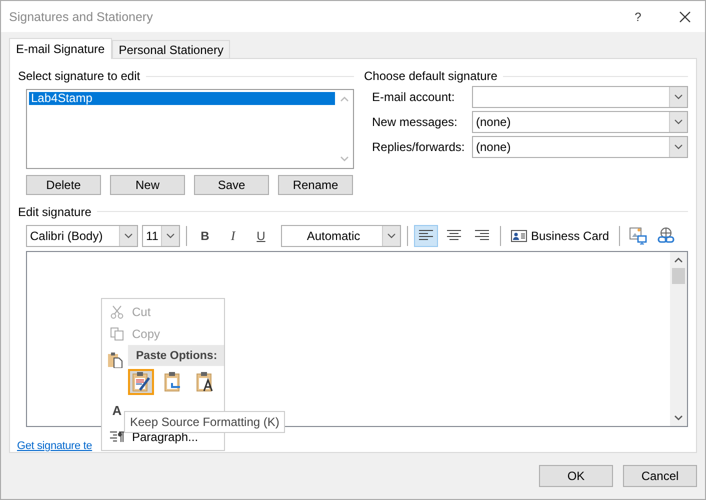 This screenshot has height=500, width=706. I want to click on list-item: Lab4Stamp, so click(182, 98).